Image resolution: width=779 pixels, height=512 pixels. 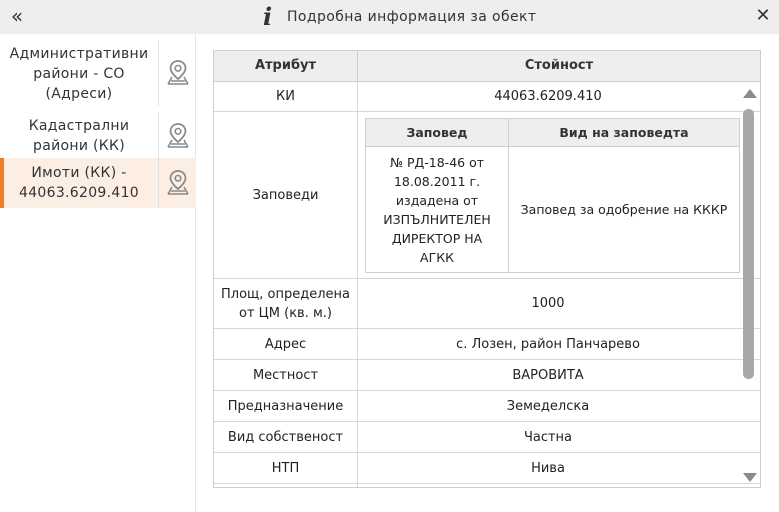 I want to click on row-attribute: НТП, so click(x=286, y=468).